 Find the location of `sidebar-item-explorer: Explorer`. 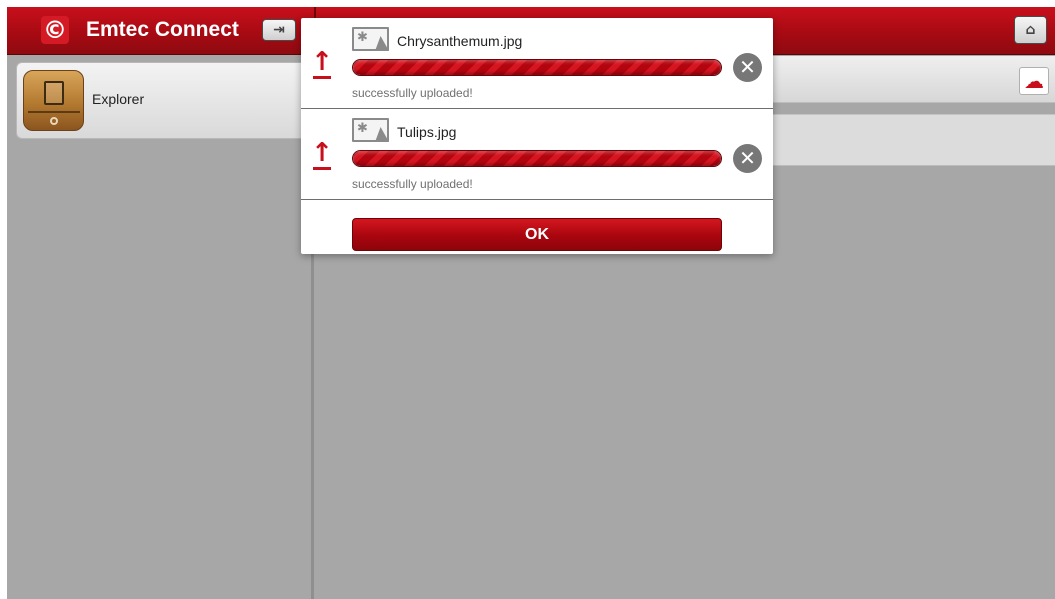

sidebar-item-explorer: Explorer is located at coordinates (164, 100).